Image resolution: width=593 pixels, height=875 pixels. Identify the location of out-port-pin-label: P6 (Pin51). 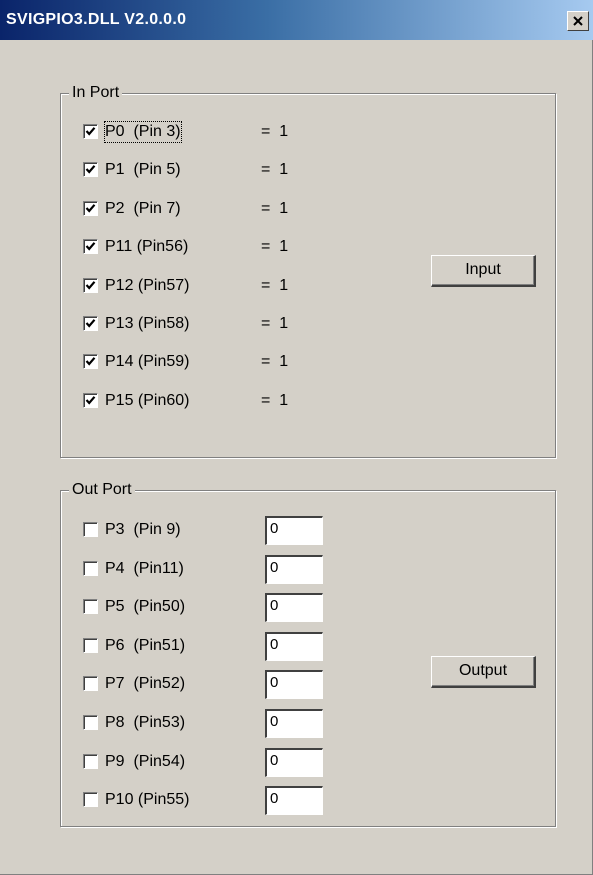
(145, 645).